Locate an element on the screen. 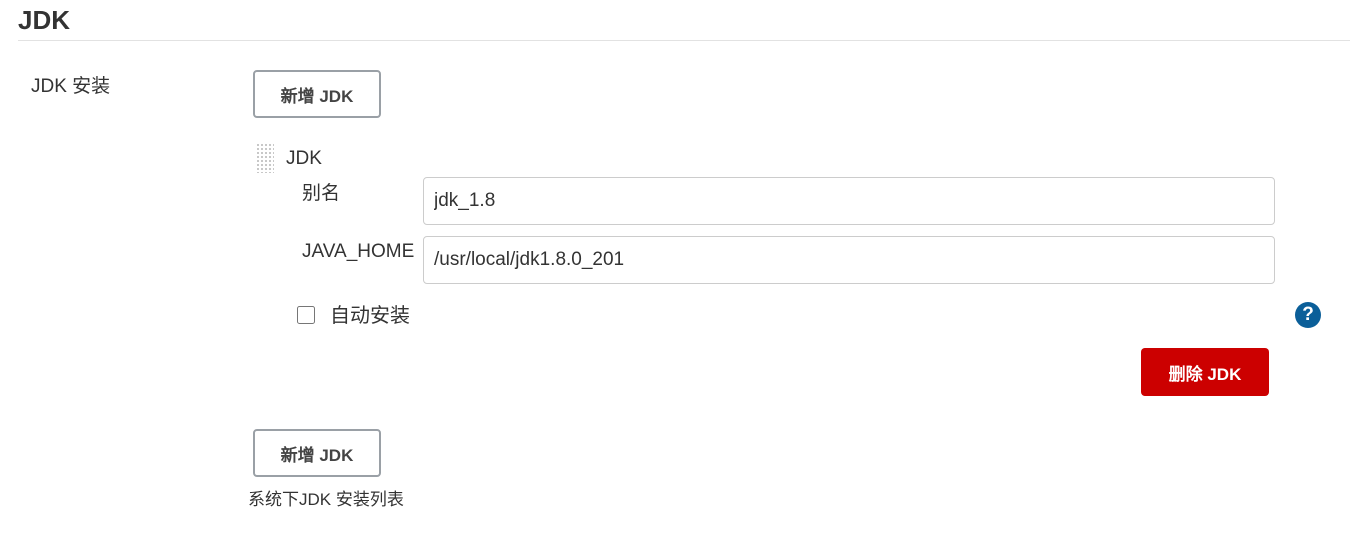  add-jdk-button-bottom: 新增 JDK is located at coordinates (317, 453).